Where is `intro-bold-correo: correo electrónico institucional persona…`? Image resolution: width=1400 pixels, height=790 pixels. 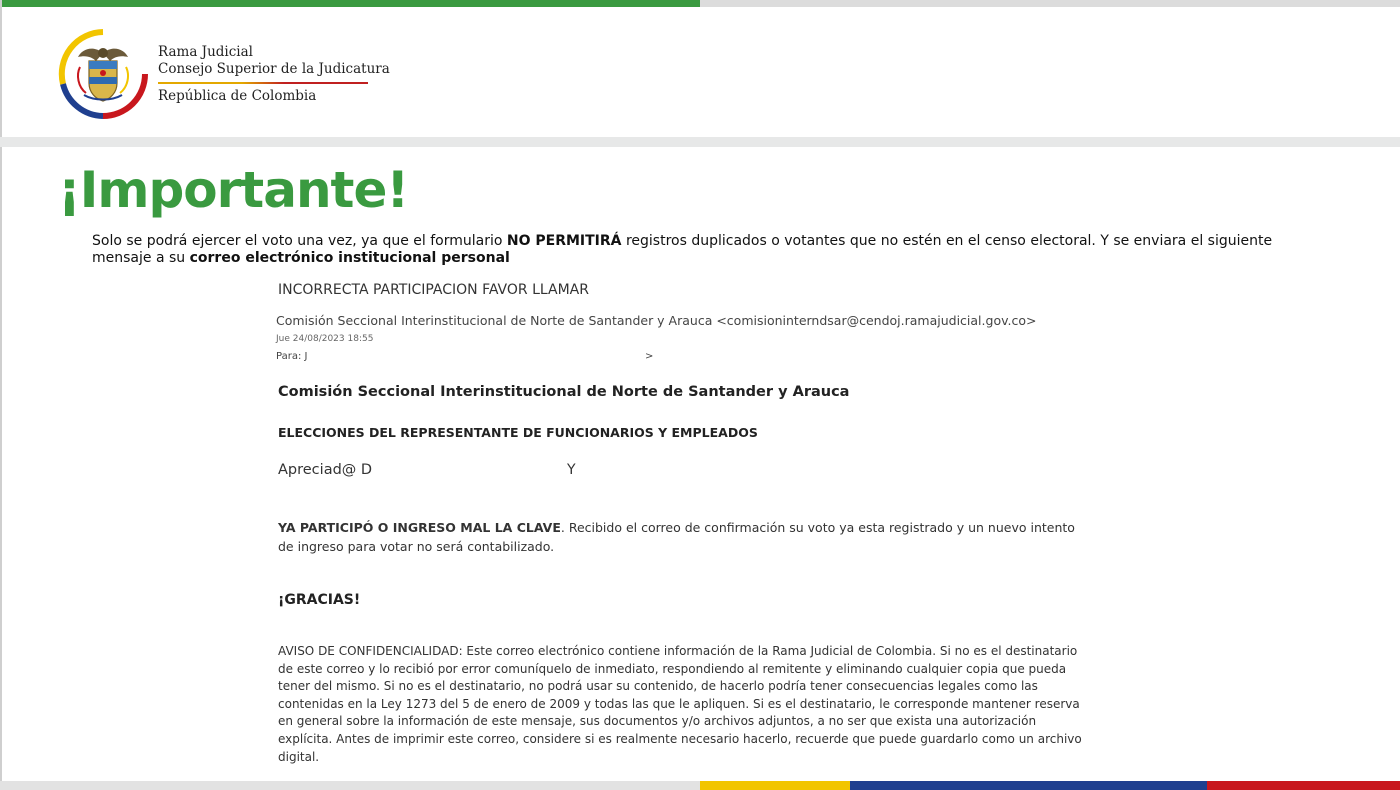 intro-bold-correo: correo electrónico institucional persona… is located at coordinates (349, 258).